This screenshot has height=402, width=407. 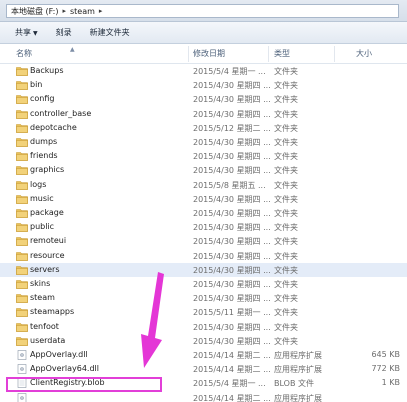 What do you see at coordinates (64, 32) in the screenshot?
I see `burn-button: 刻录` at bounding box center [64, 32].